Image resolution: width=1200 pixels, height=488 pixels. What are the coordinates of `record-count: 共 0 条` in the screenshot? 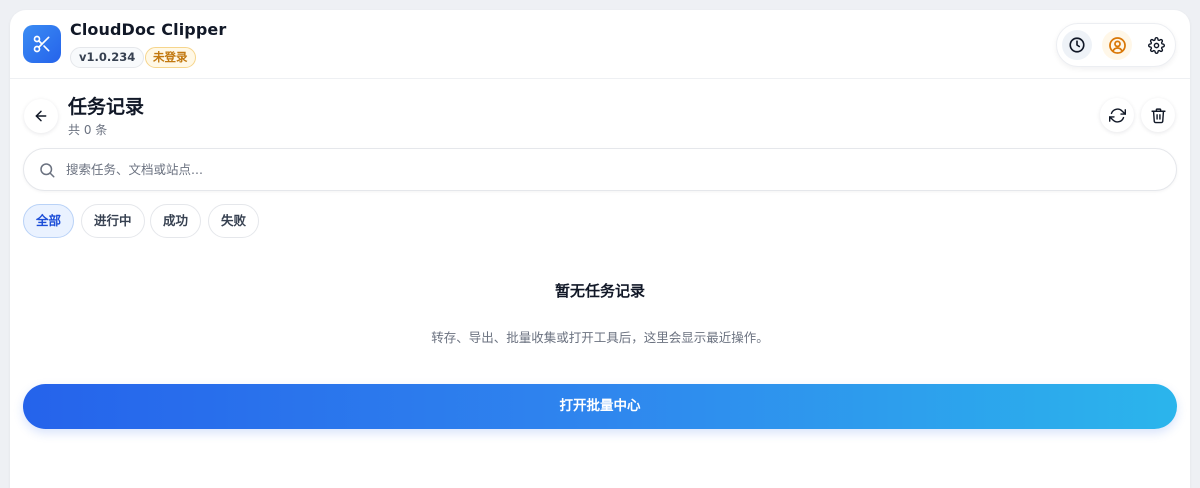 It's located at (88, 130).